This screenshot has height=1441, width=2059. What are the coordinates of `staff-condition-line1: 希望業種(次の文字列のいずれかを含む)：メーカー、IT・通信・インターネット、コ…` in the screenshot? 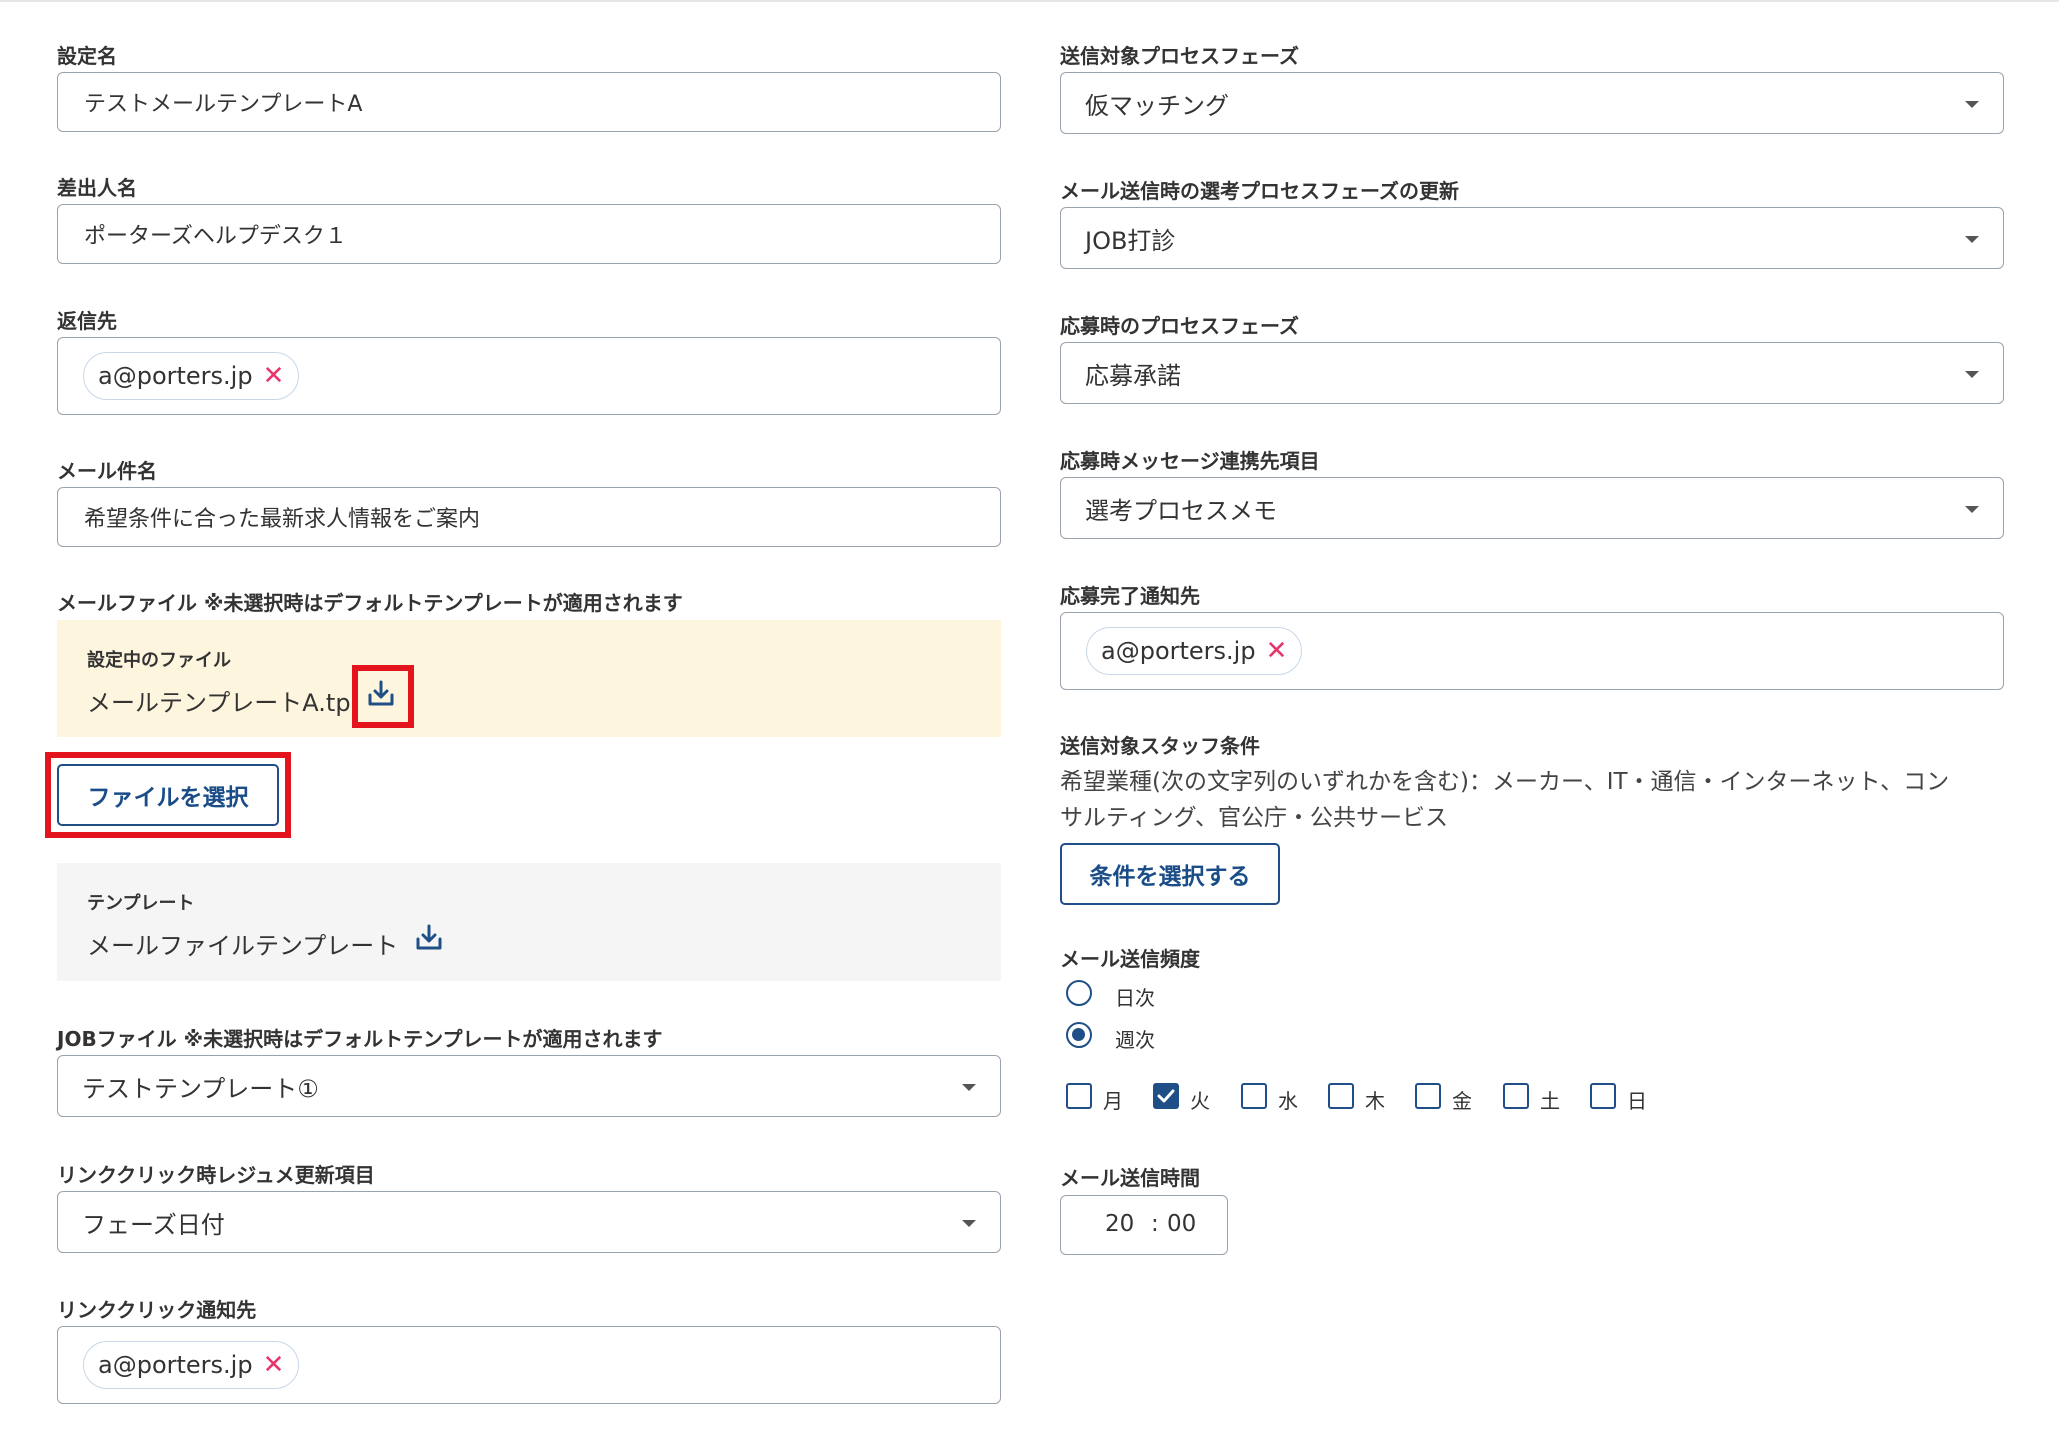 It's located at (1505, 782).